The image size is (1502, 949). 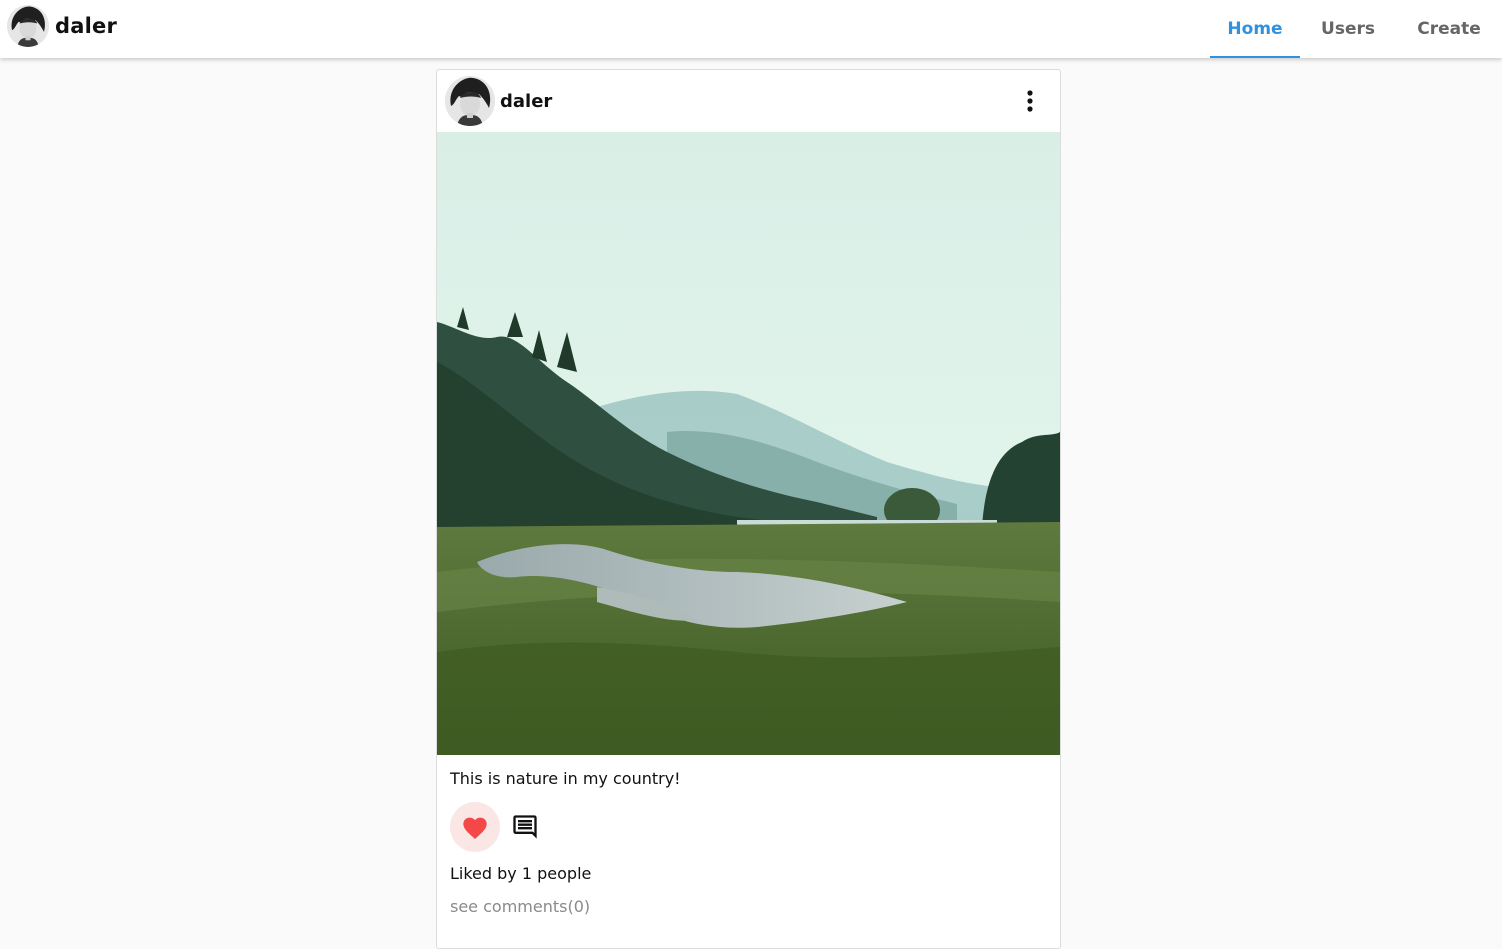 I want to click on post-avatar, so click(x=470, y=101).